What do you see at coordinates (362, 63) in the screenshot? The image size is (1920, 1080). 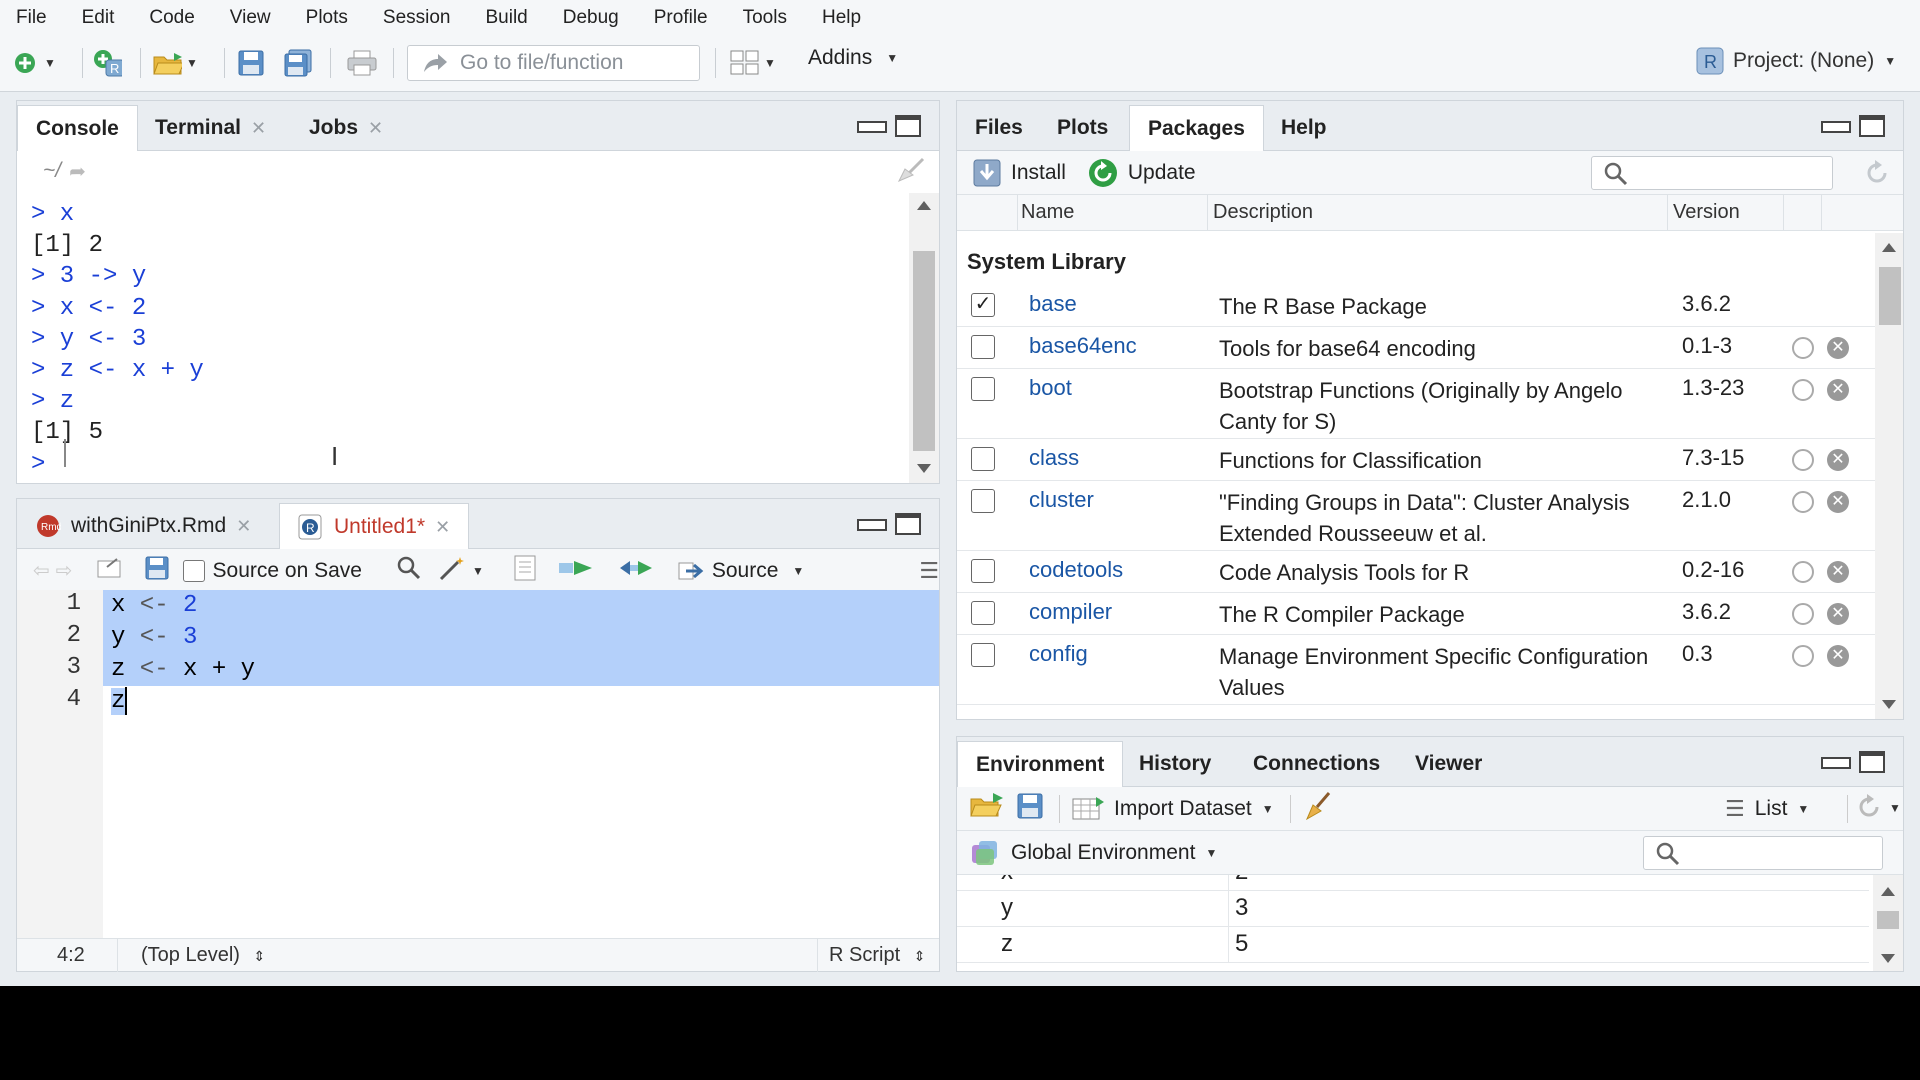 I see `print-button` at bounding box center [362, 63].